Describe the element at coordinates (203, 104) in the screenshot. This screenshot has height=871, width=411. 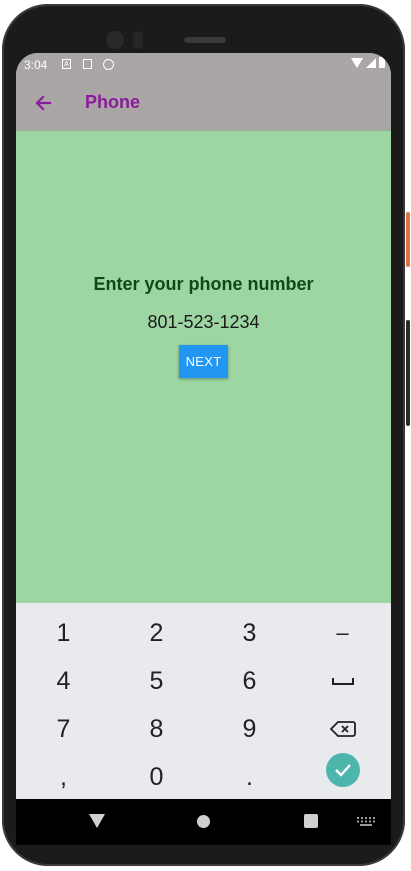
I see `app-bar: Phone` at that location.